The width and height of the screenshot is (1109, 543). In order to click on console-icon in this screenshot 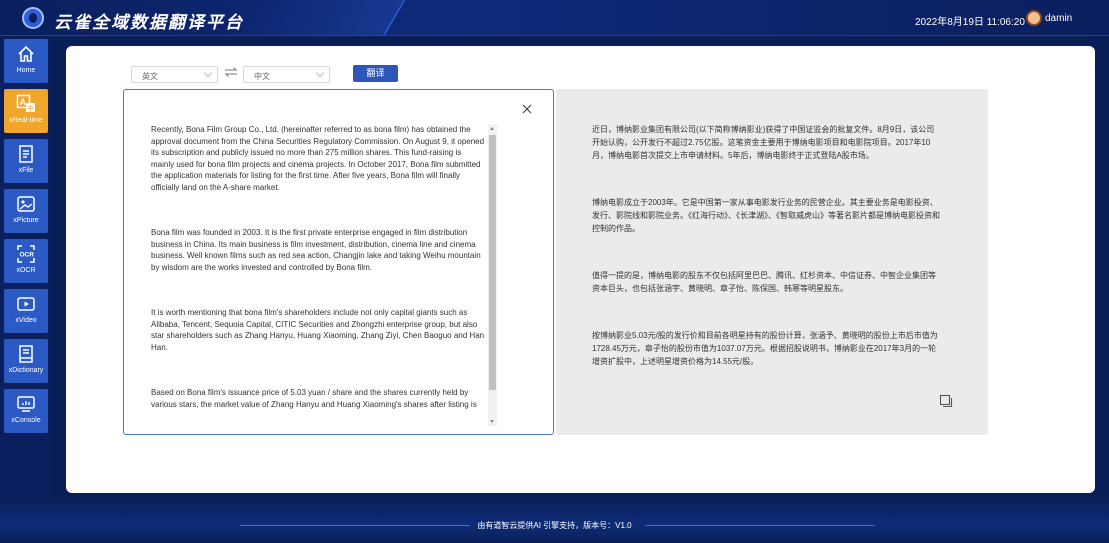, I will do `click(26, 404)`.